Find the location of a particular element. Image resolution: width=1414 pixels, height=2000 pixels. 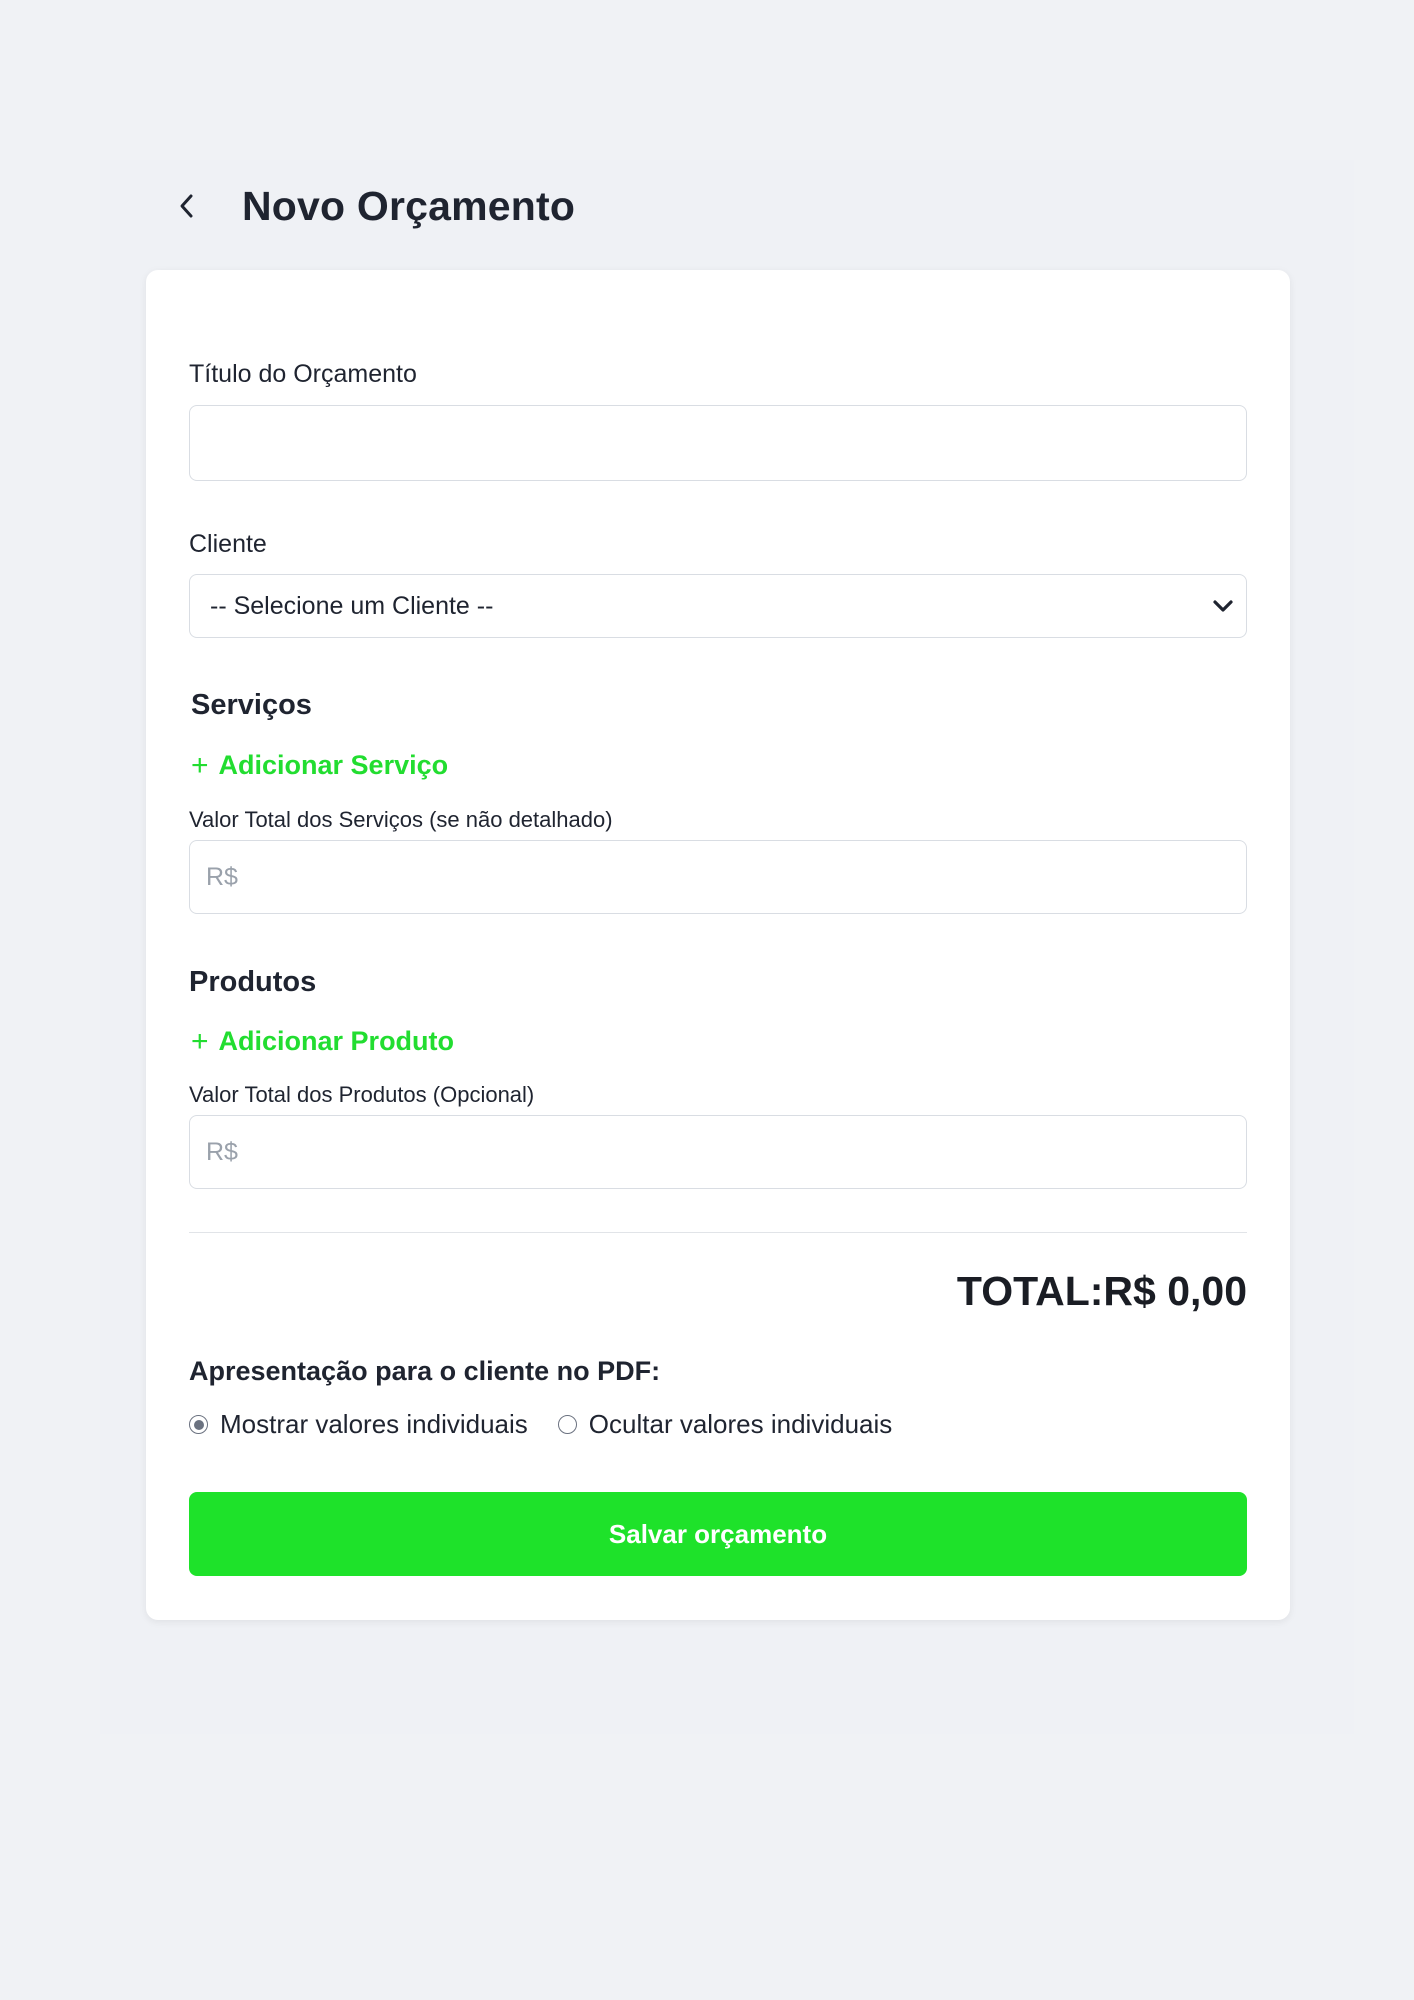

chevron-down-icon is located at coordinates (1223, 606).